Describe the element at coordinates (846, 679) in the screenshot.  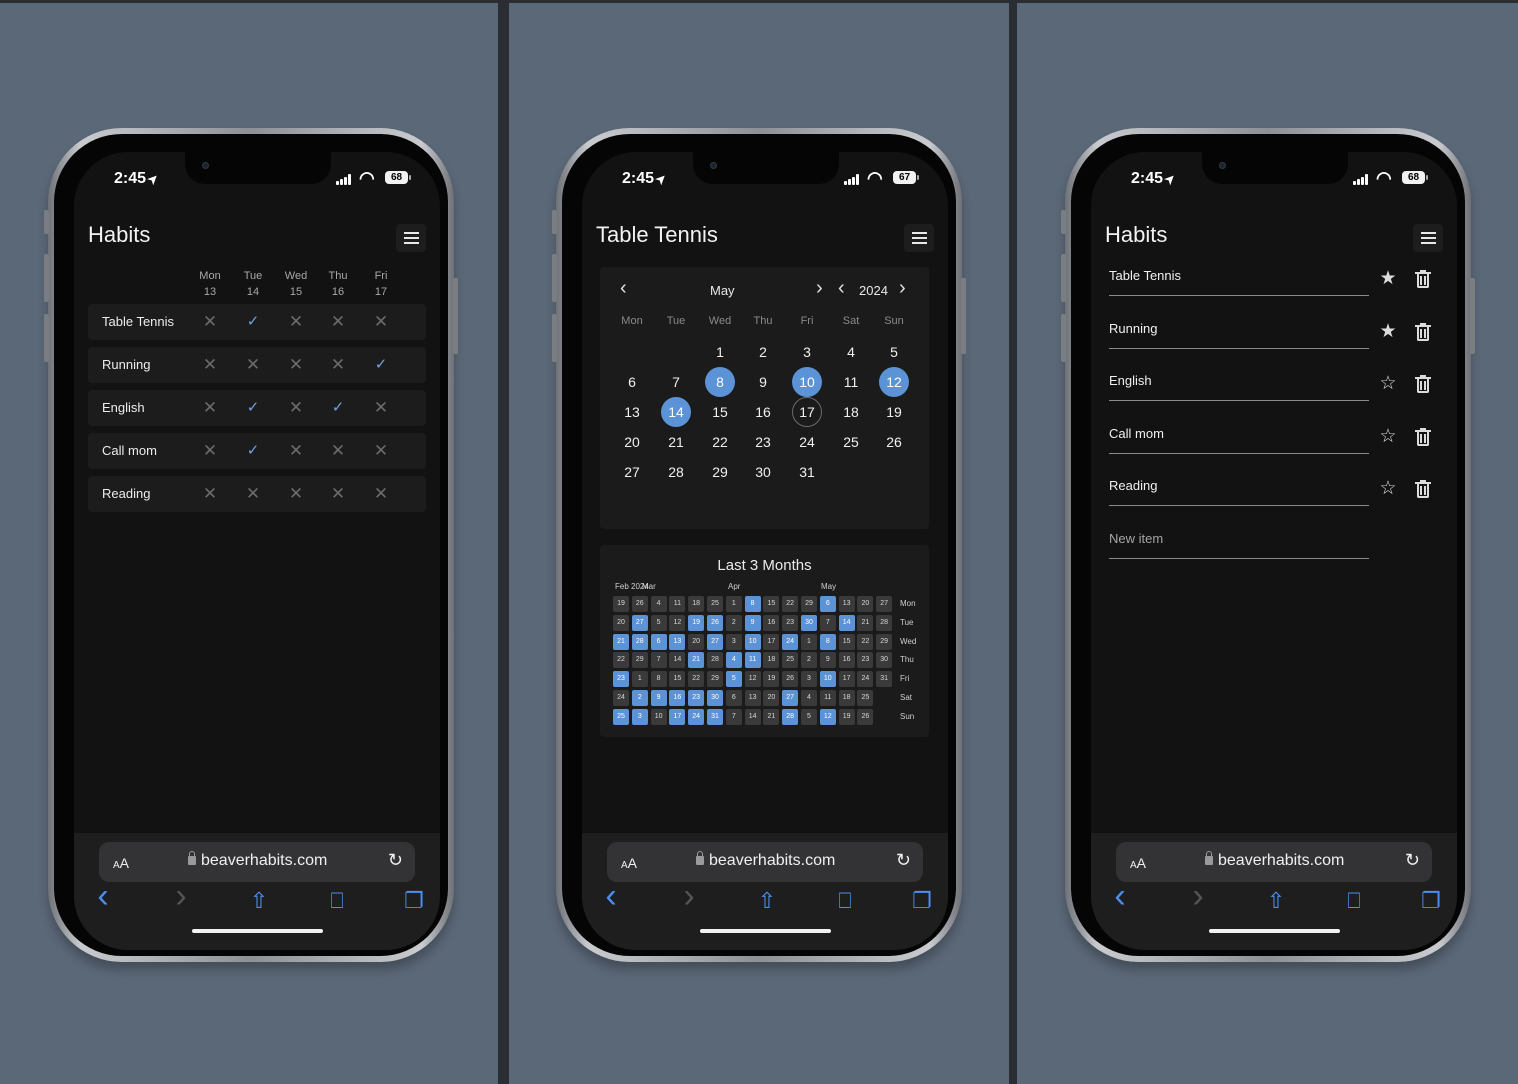
I see `heatmap-cell: 17` at that location.